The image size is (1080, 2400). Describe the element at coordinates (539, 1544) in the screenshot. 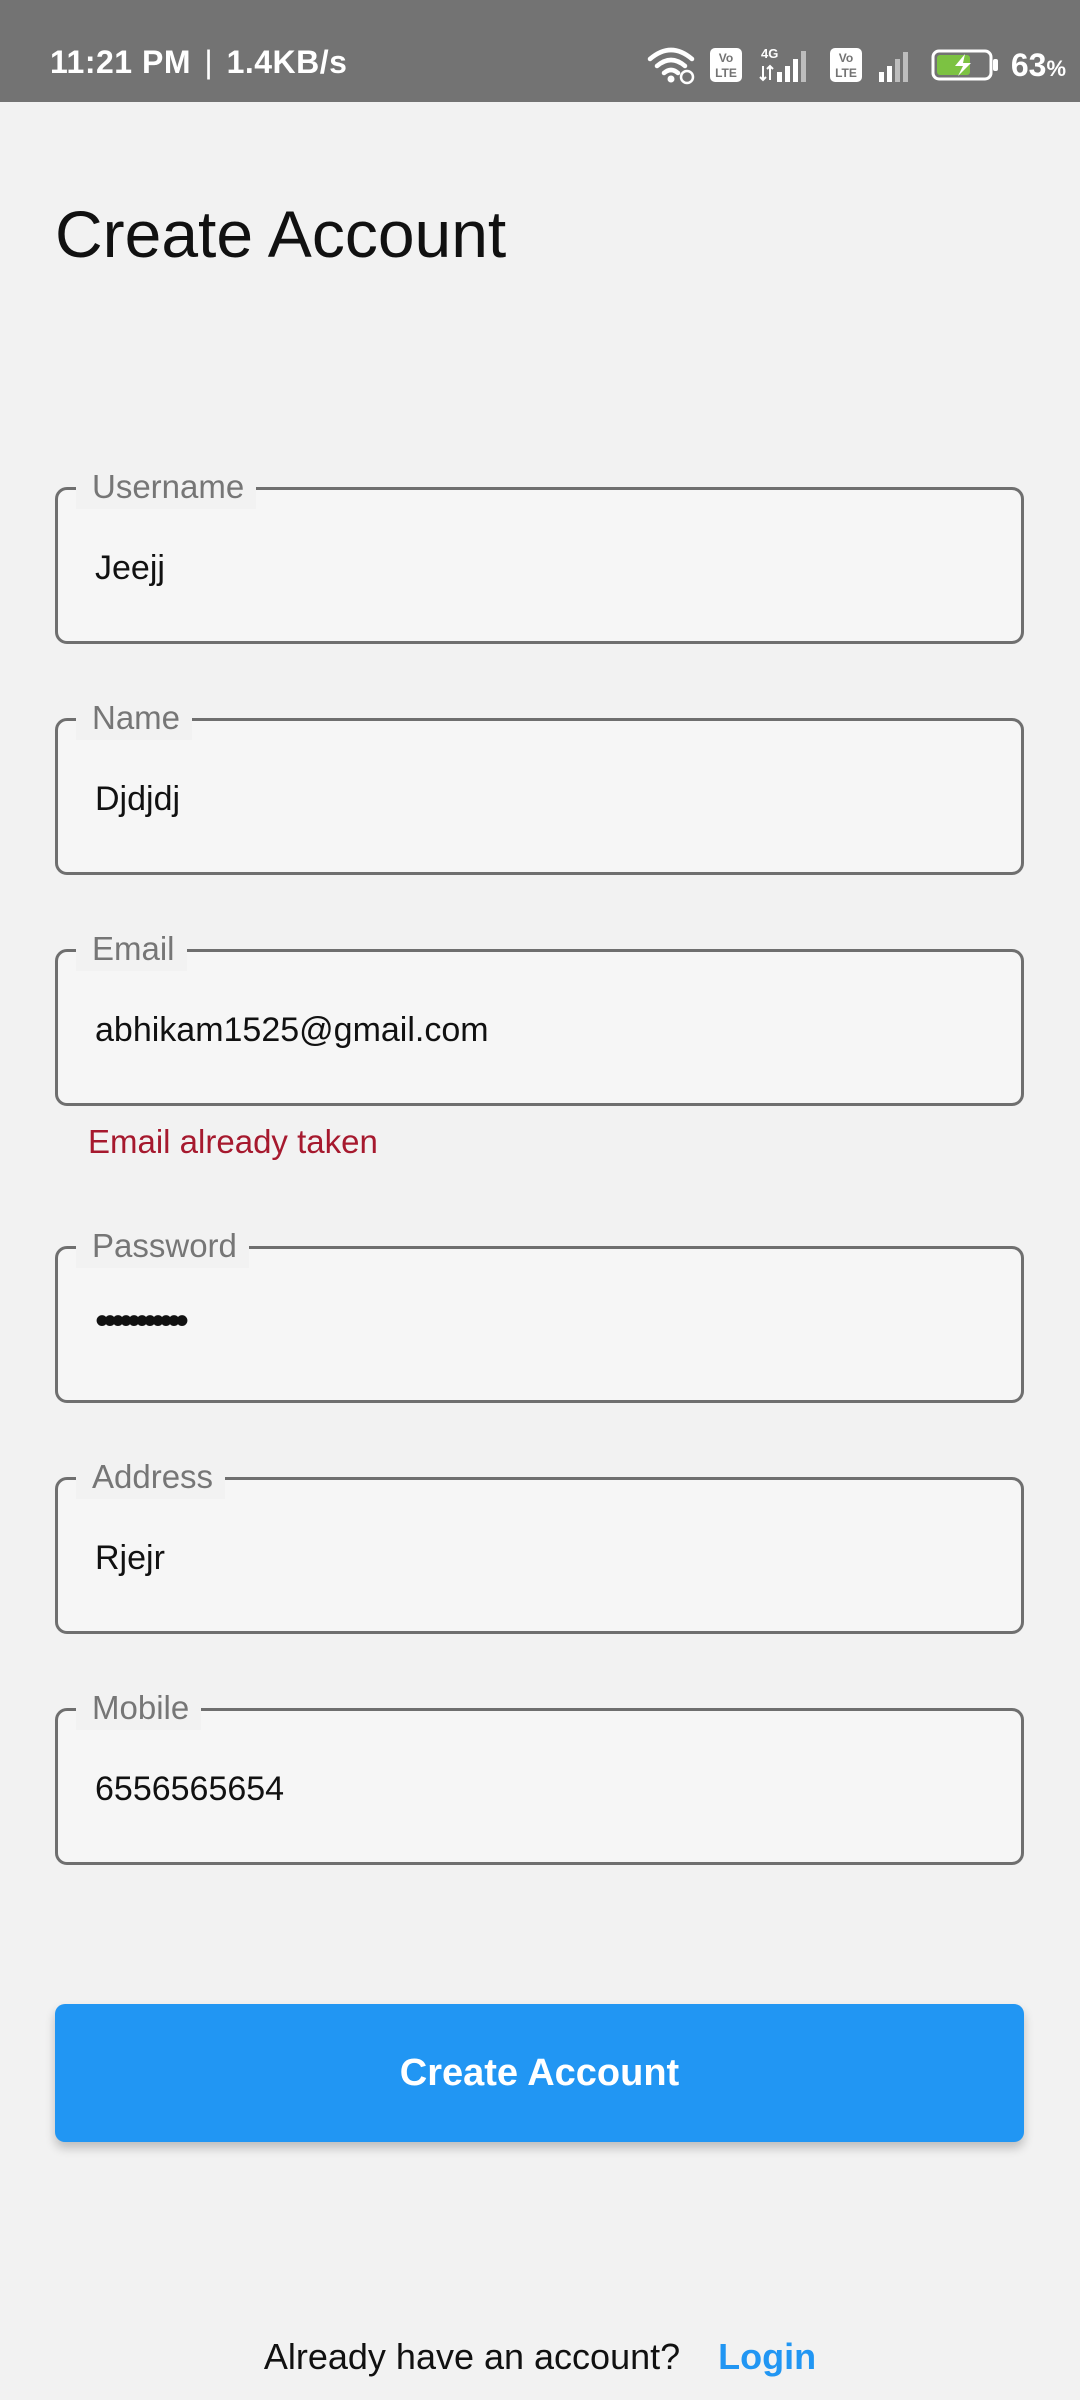

I see `address-field: Address Rjejr` at that location.